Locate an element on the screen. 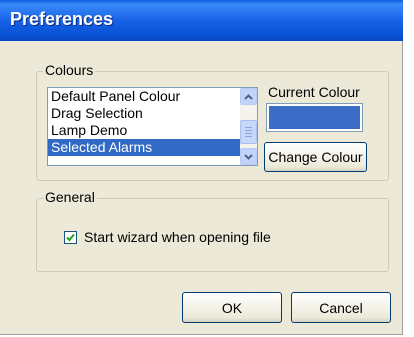  list-item: Lamp Demo is located at coordinates (152, 130).